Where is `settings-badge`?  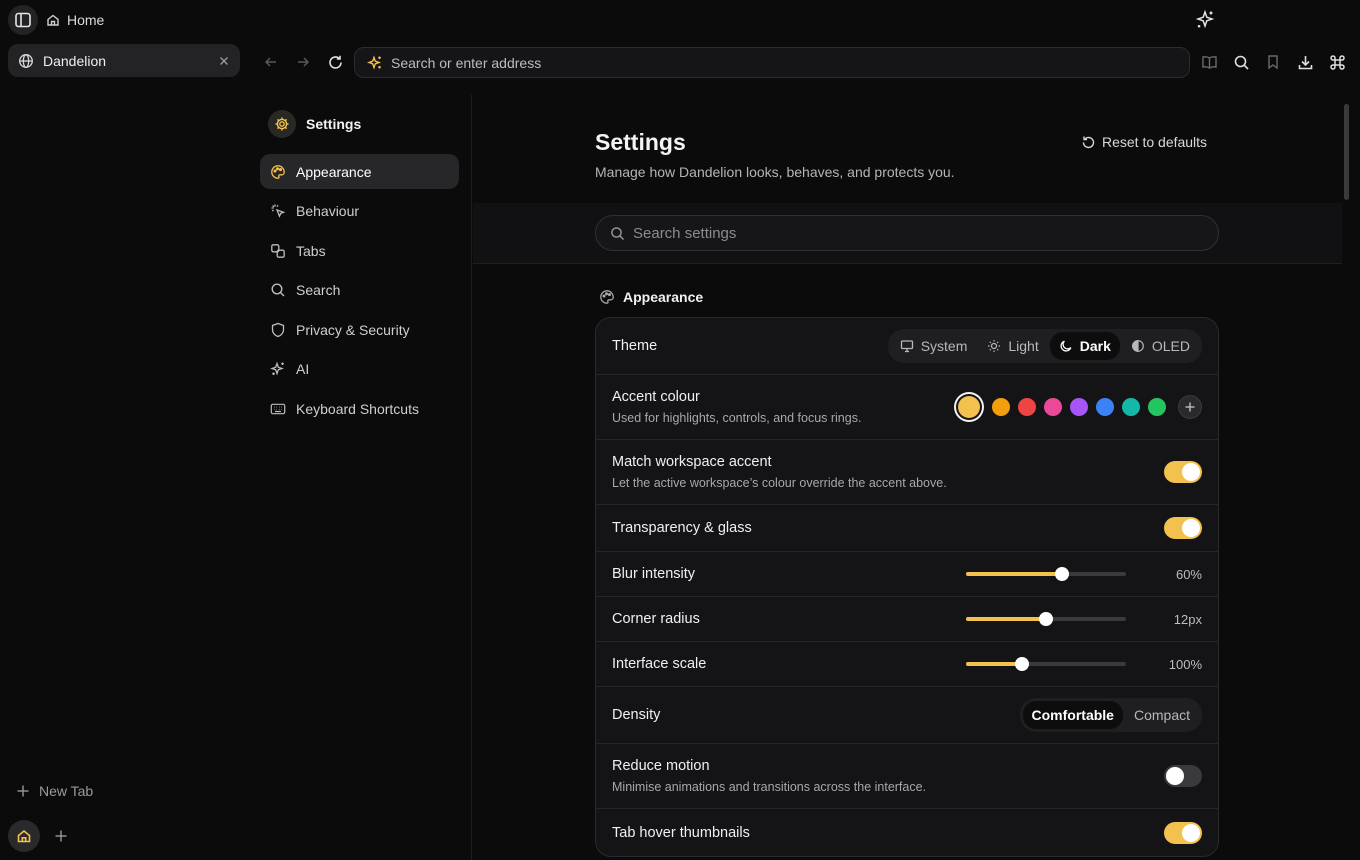 settings-badge is located at coordinates (282, 124).